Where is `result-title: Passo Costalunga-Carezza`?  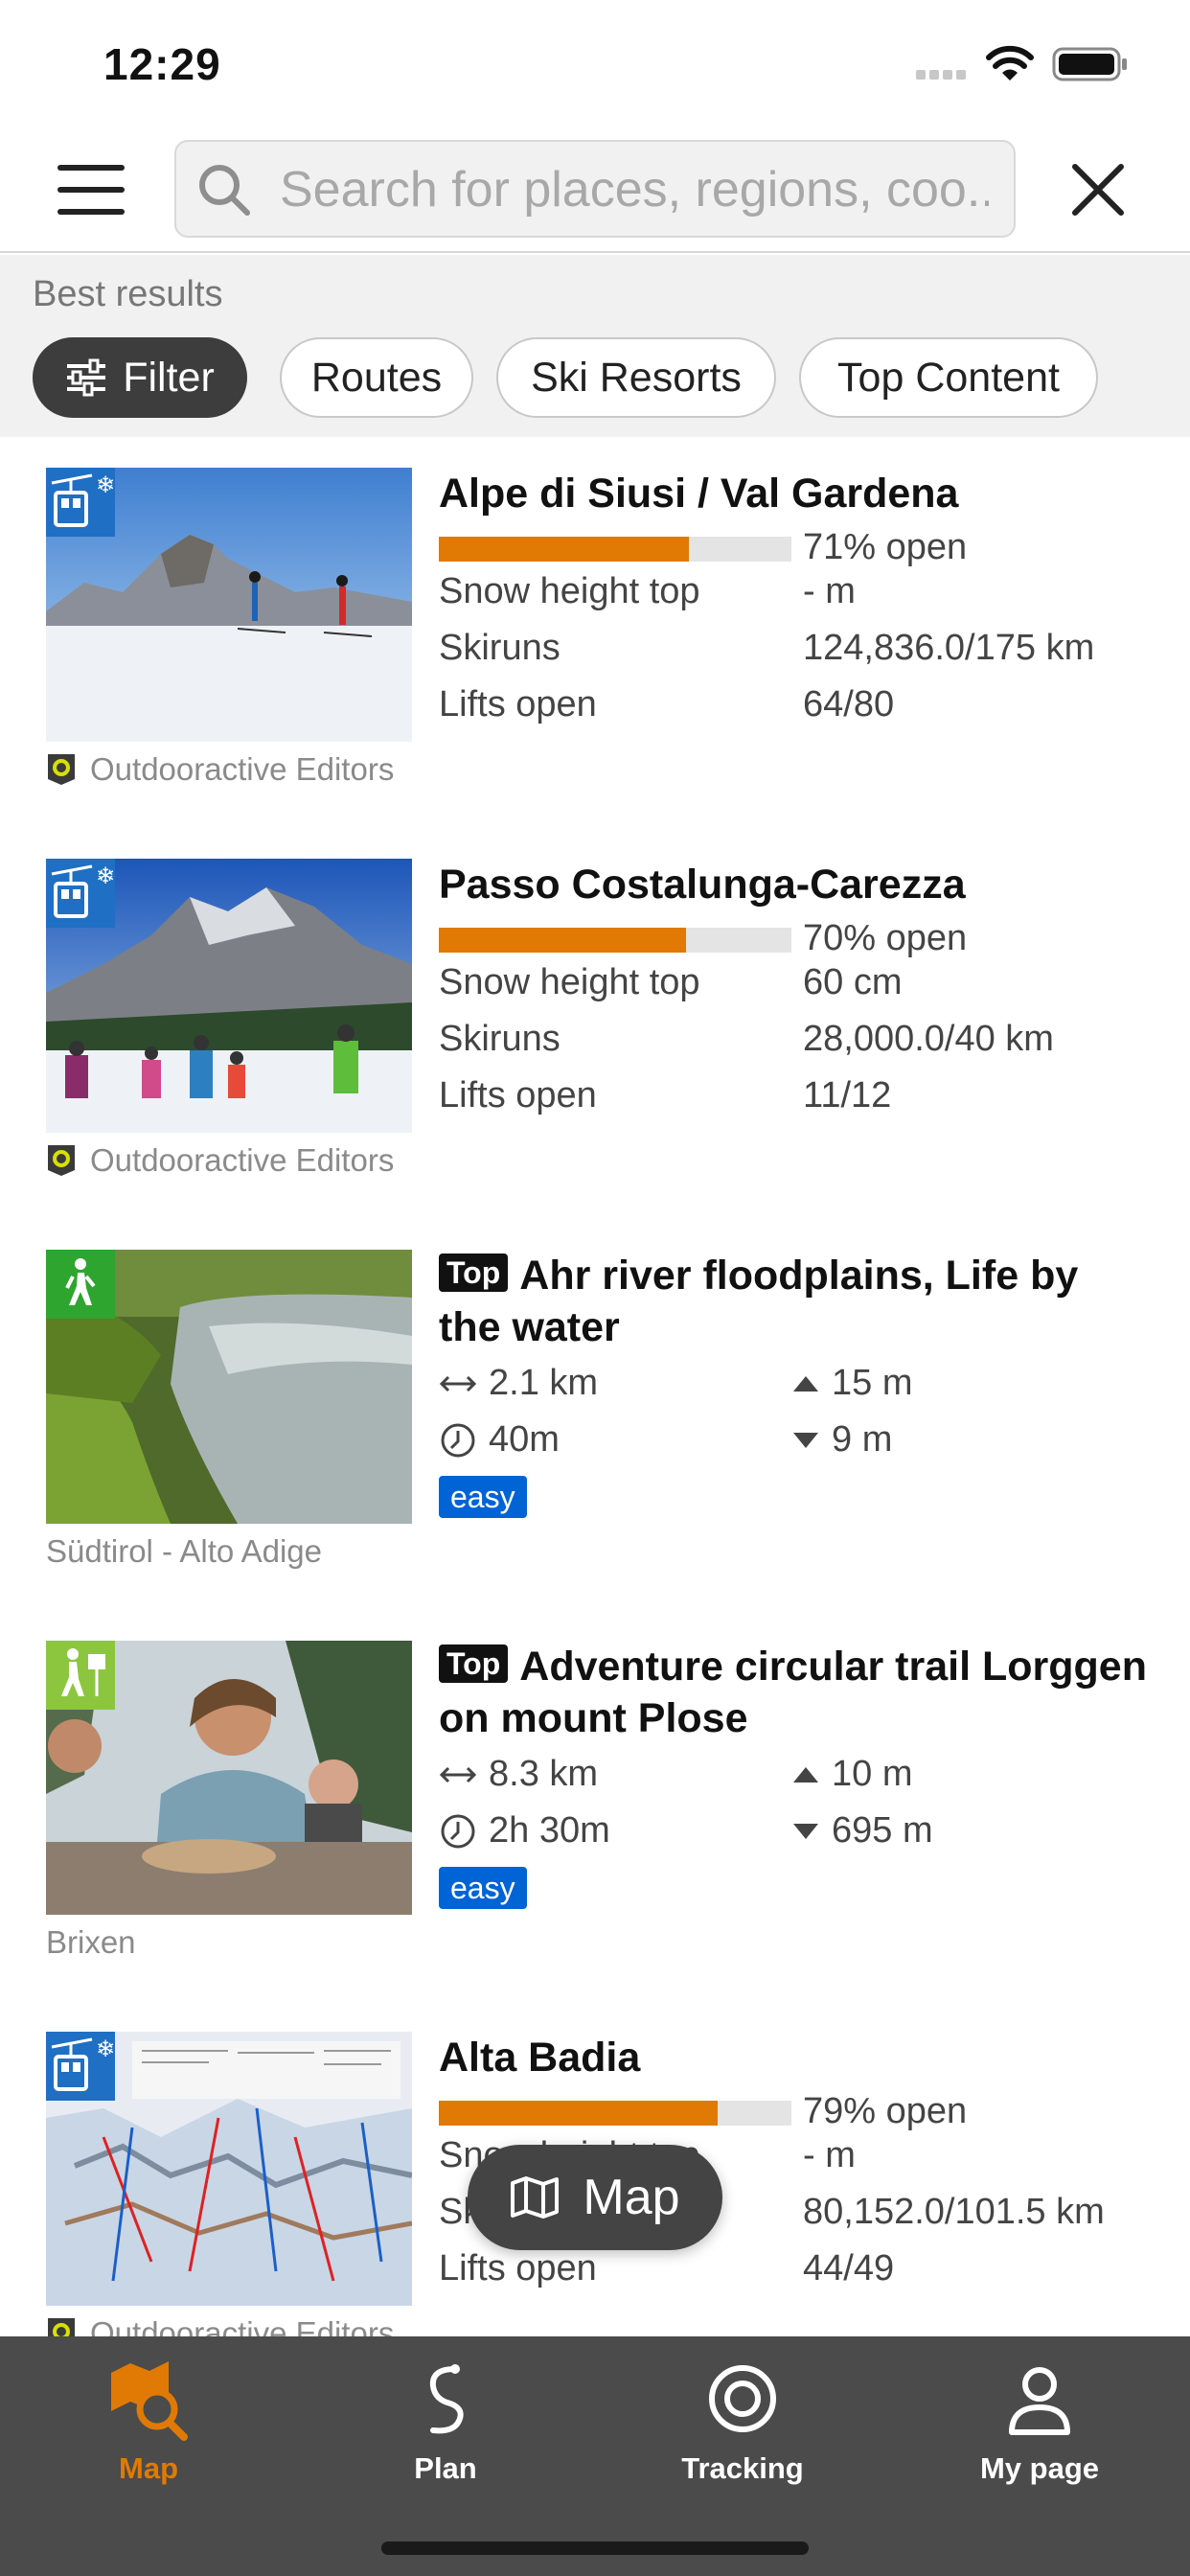 result-title: Passo Costalunga-Carezza is located at coordinates (702, 885).